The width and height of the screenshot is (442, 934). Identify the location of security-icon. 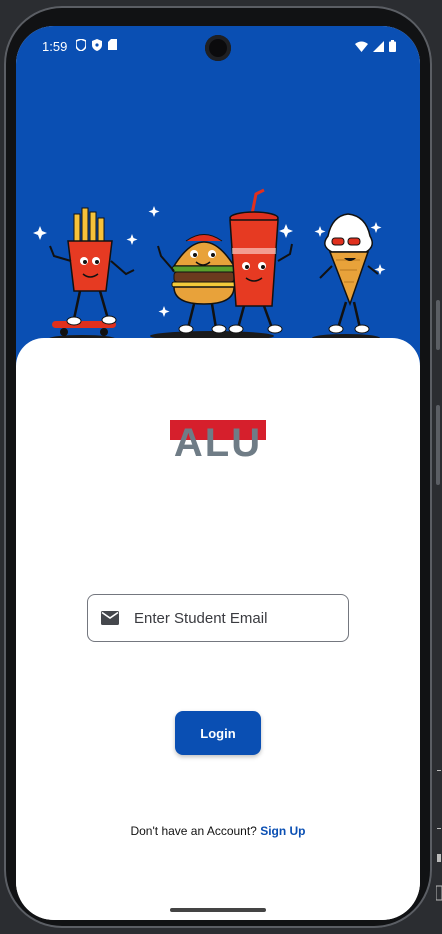
(97, 45).